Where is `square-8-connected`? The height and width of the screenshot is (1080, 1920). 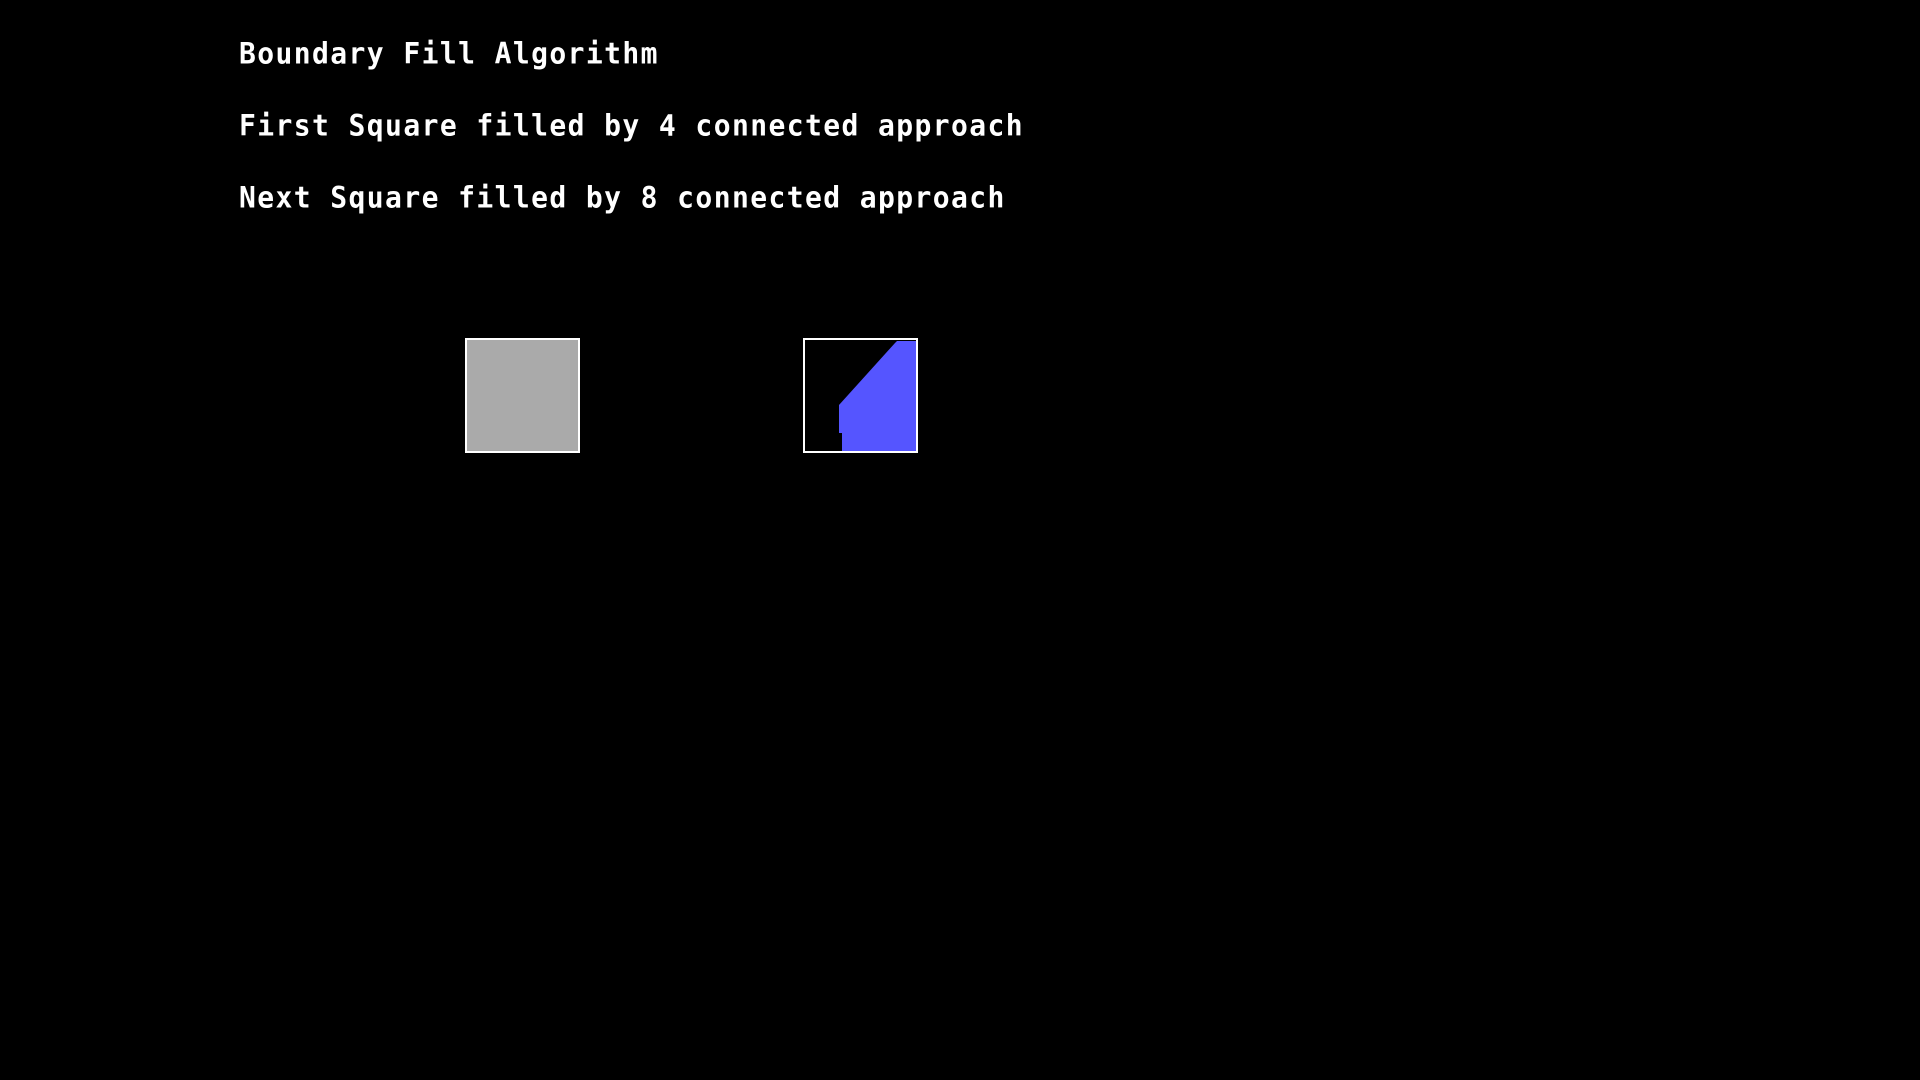 square-8-connected is located at coordinates (860, 395).